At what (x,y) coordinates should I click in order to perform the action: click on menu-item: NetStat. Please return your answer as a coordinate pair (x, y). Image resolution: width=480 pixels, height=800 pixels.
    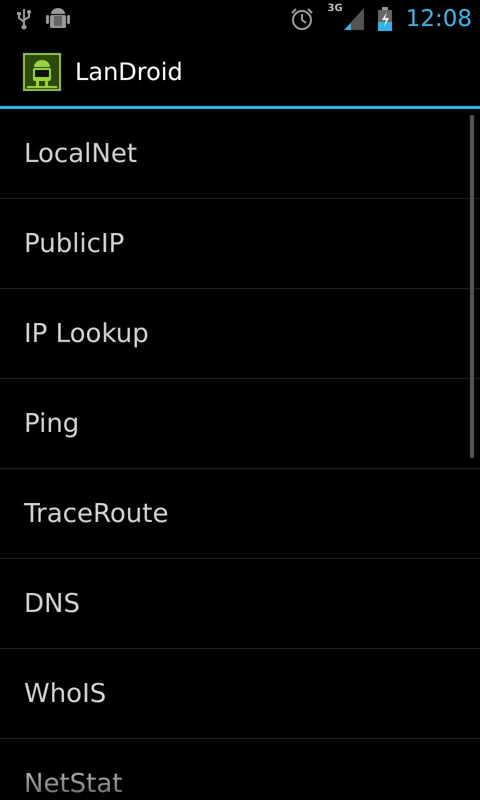
    Looking at the image, I should click on (240, 769).